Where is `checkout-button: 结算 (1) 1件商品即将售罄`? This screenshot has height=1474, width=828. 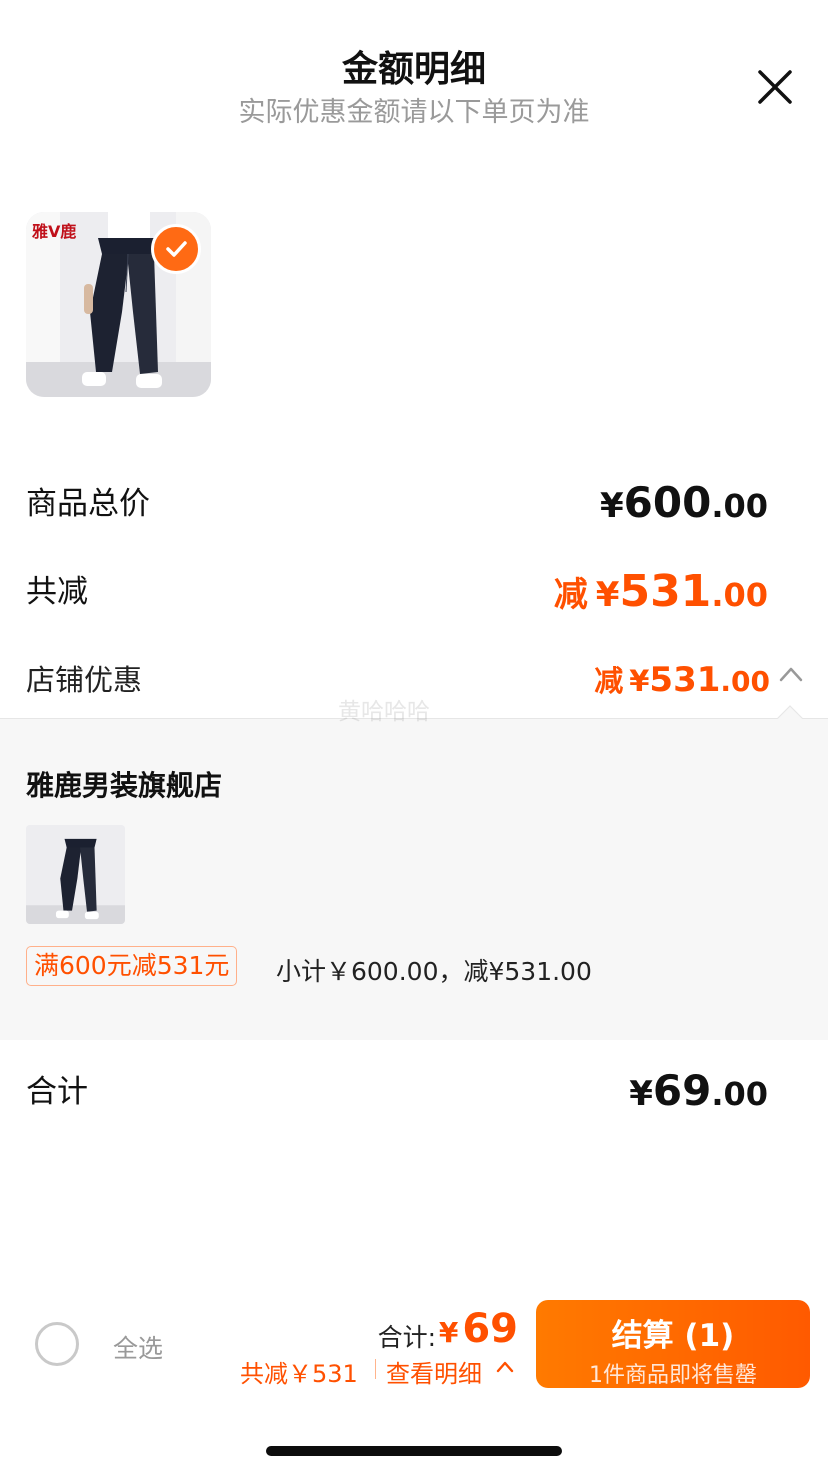 checkout-button: 结算 (1) 1件商品即将售罄 is located at coordinates (673, 1344).